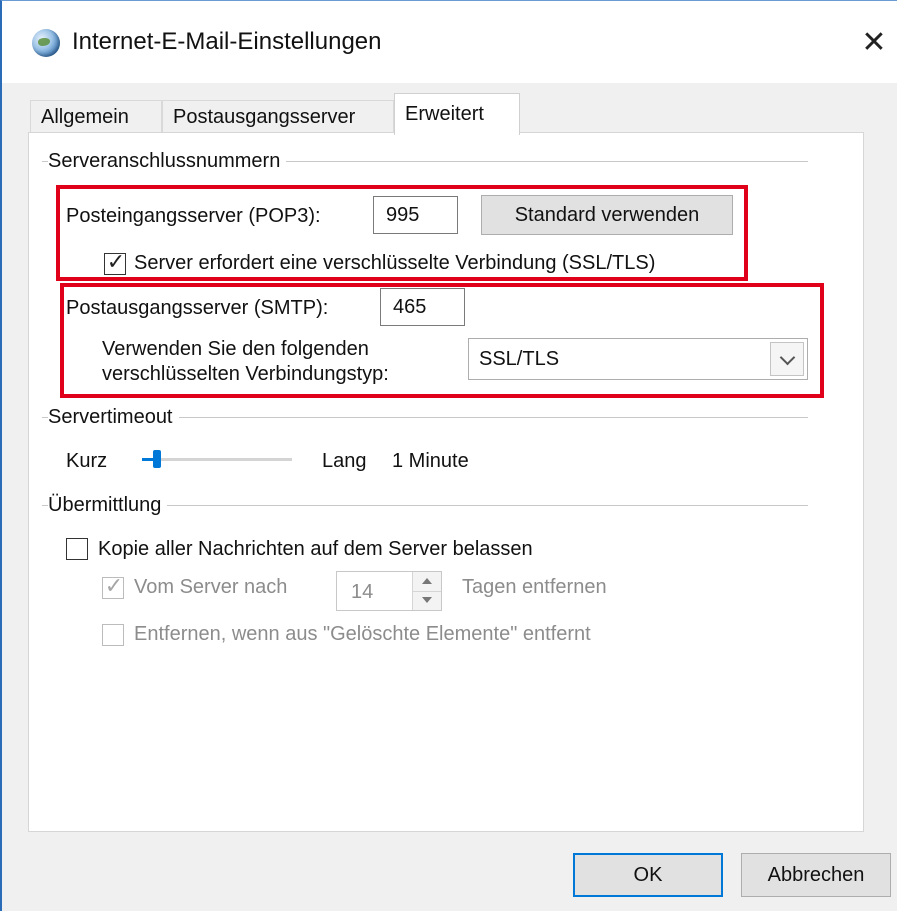 Image resolution: width=897 pixels, height=911 pixels. Describe the element at coordinates (96, 116) in the screenshot. I see `tab-allgemein: Allgemein` at that location.